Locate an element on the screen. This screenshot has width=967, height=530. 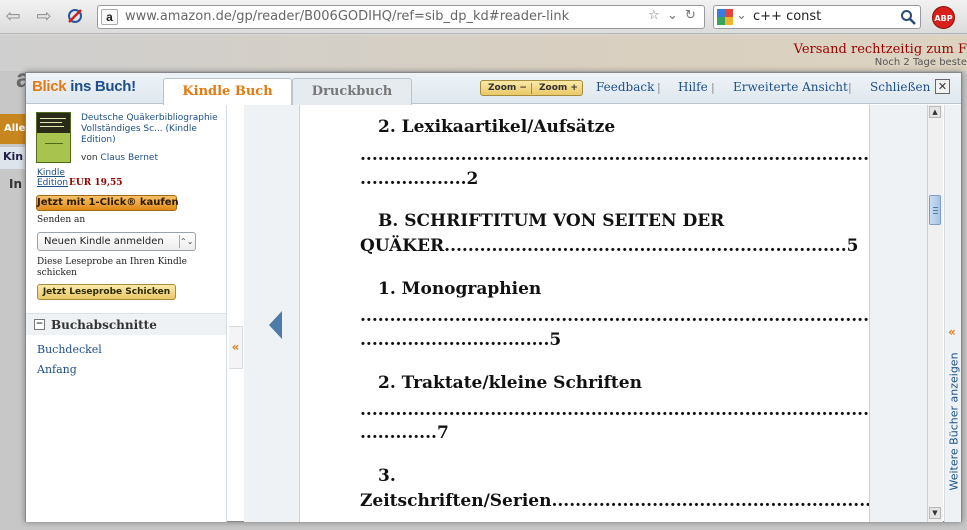
toc-line: 2. Lexikaartikel/Aufsätze is located at coordinates (497, 127).